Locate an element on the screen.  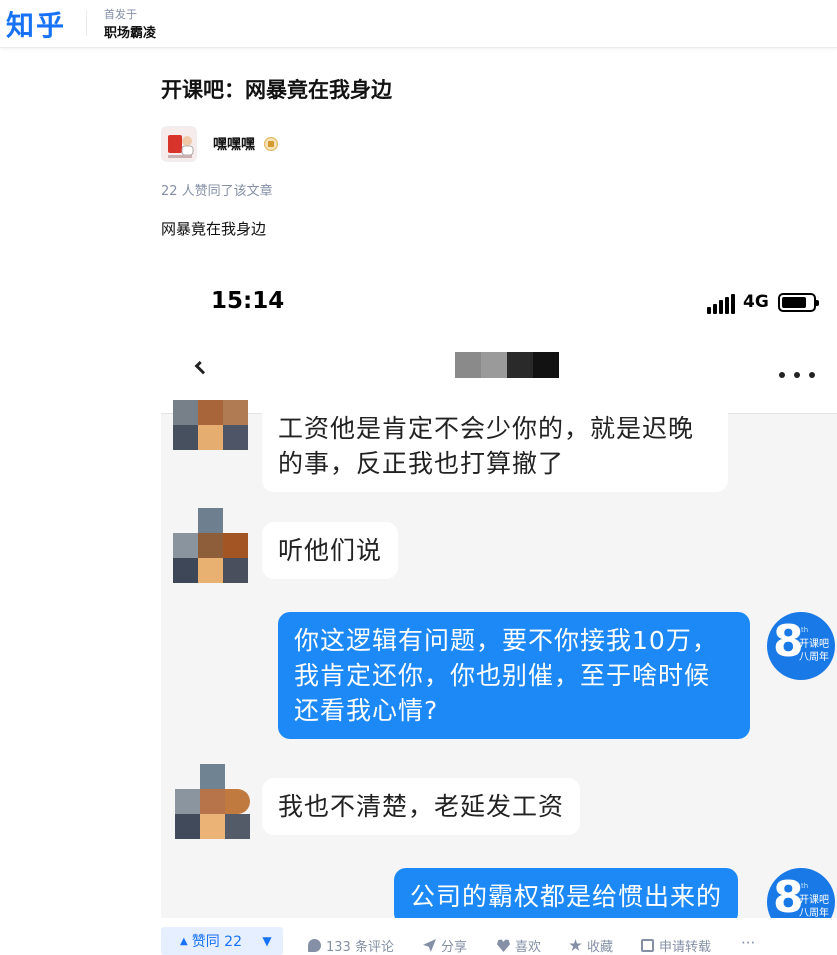
top-bar: 知乎 首发于 职场霸凌 is located at coordinates (418, 24).